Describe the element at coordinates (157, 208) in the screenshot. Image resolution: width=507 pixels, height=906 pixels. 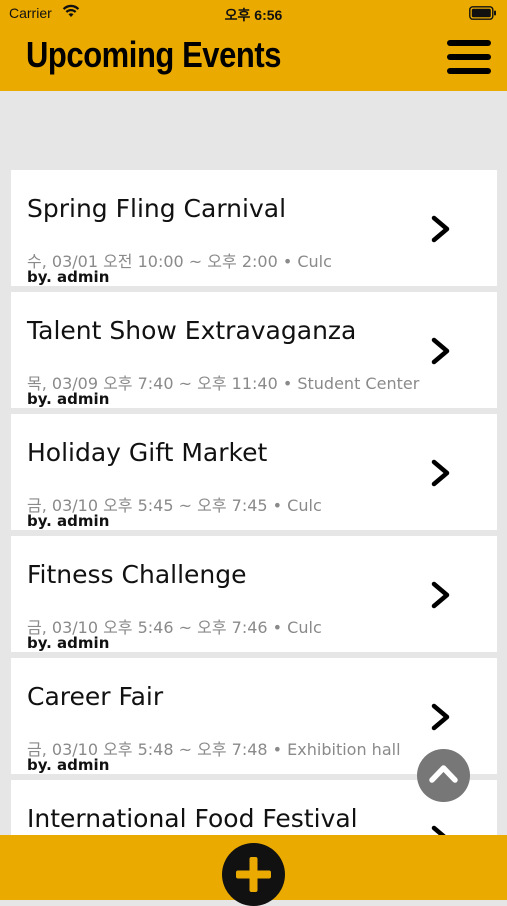
I see `event-title: Spring Fling Carnival` at that location.